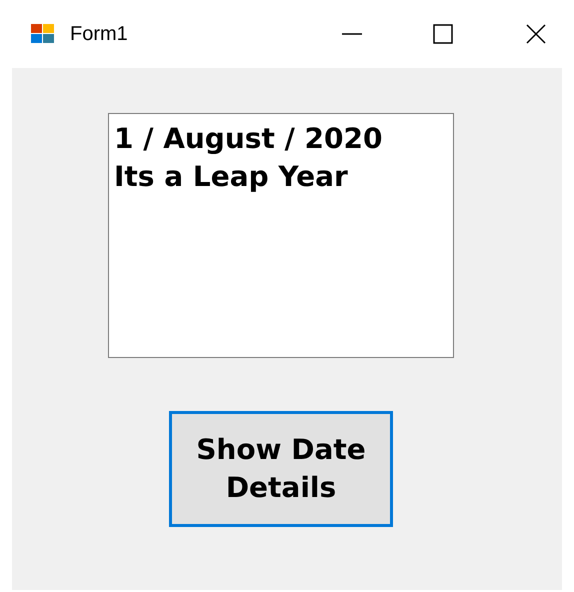  I want to click on maximize-icon, so click(443, 34).